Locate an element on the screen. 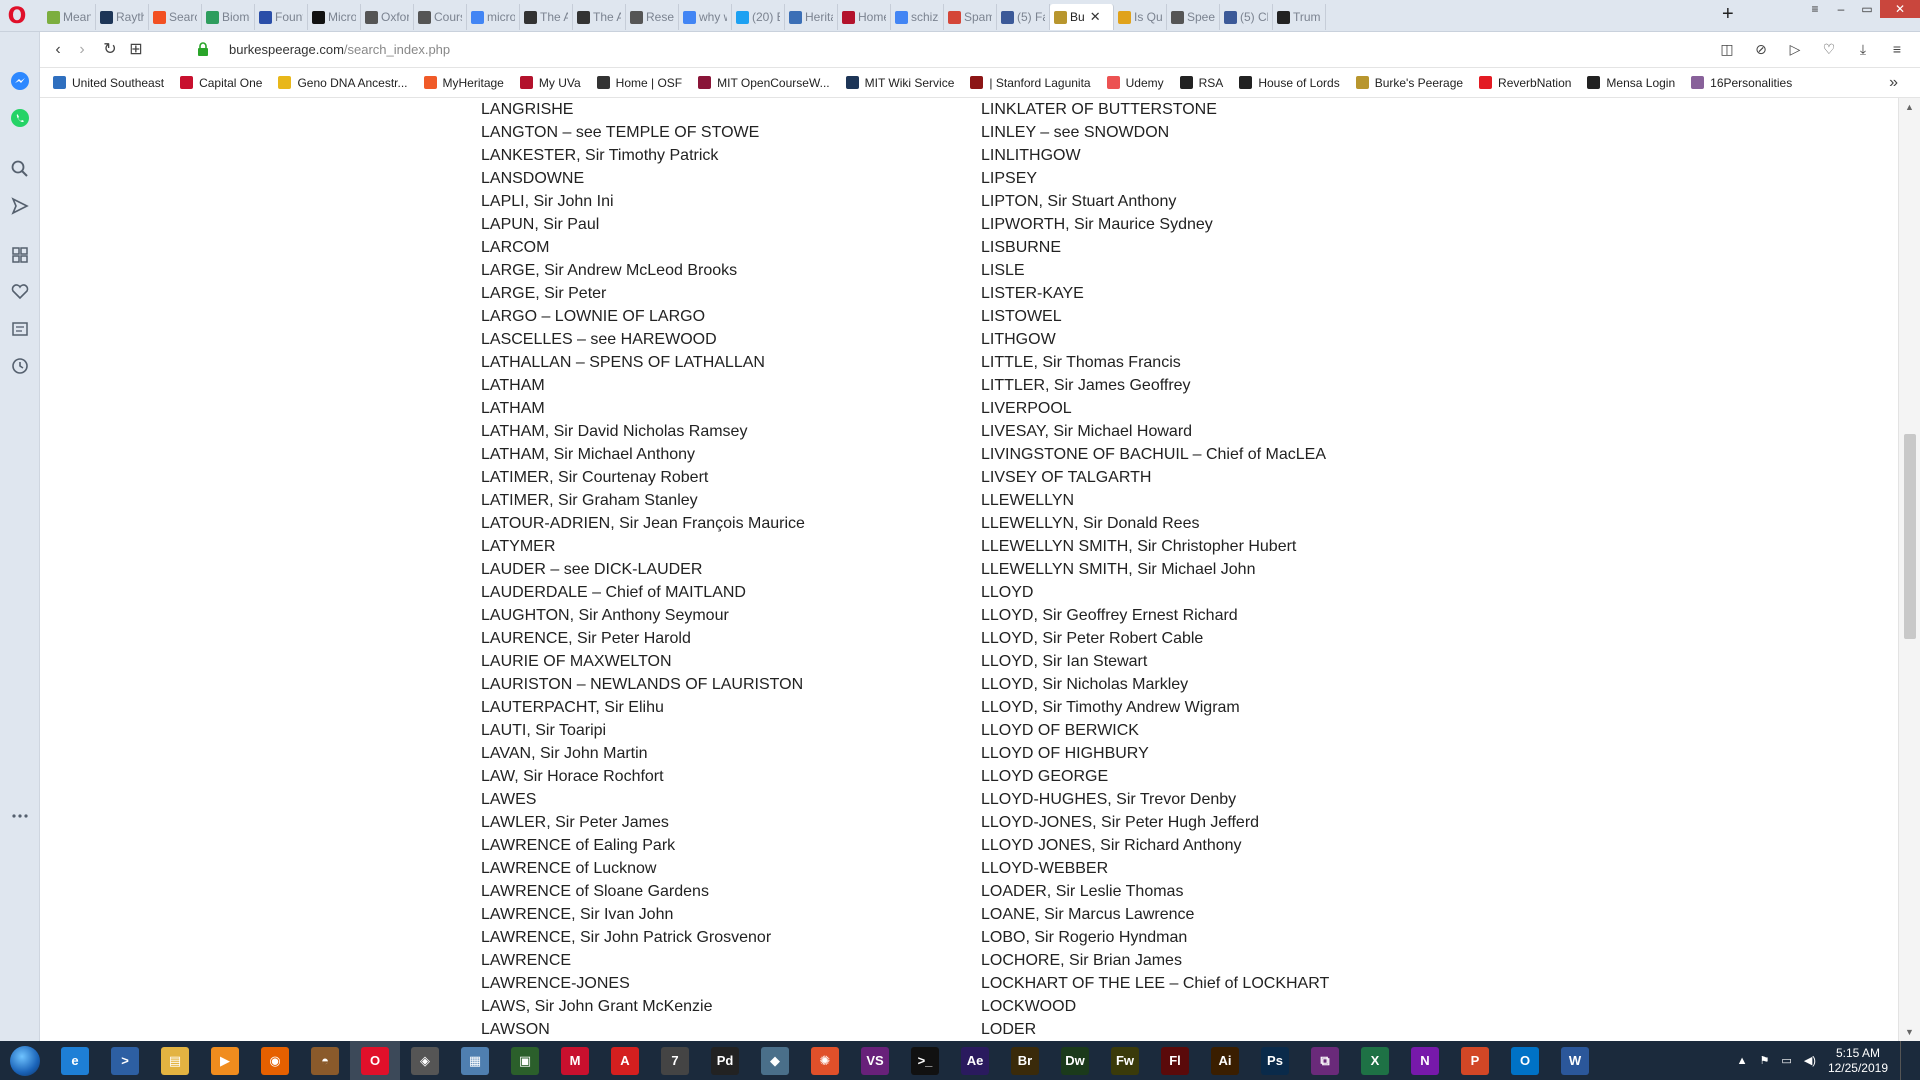 The image size is (1920, 1080). taskbar-app: ✺ is located at coordinates (825, 1060).